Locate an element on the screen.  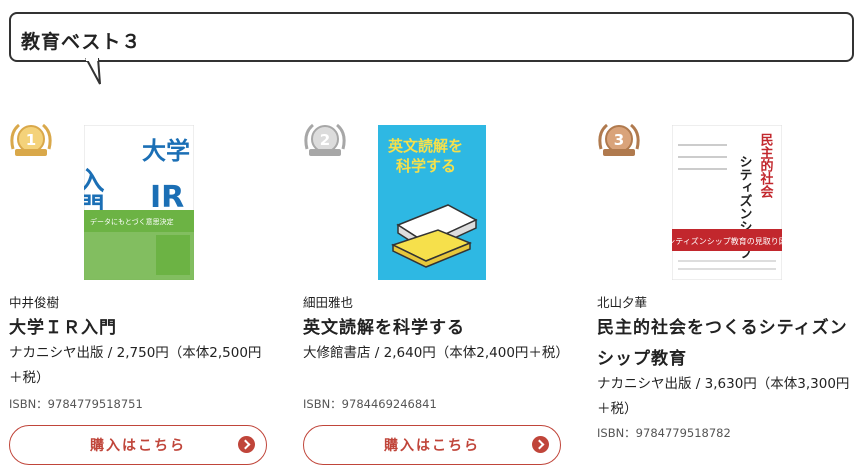
book-author: 北山夕華 is located at coordinates (622, 302).